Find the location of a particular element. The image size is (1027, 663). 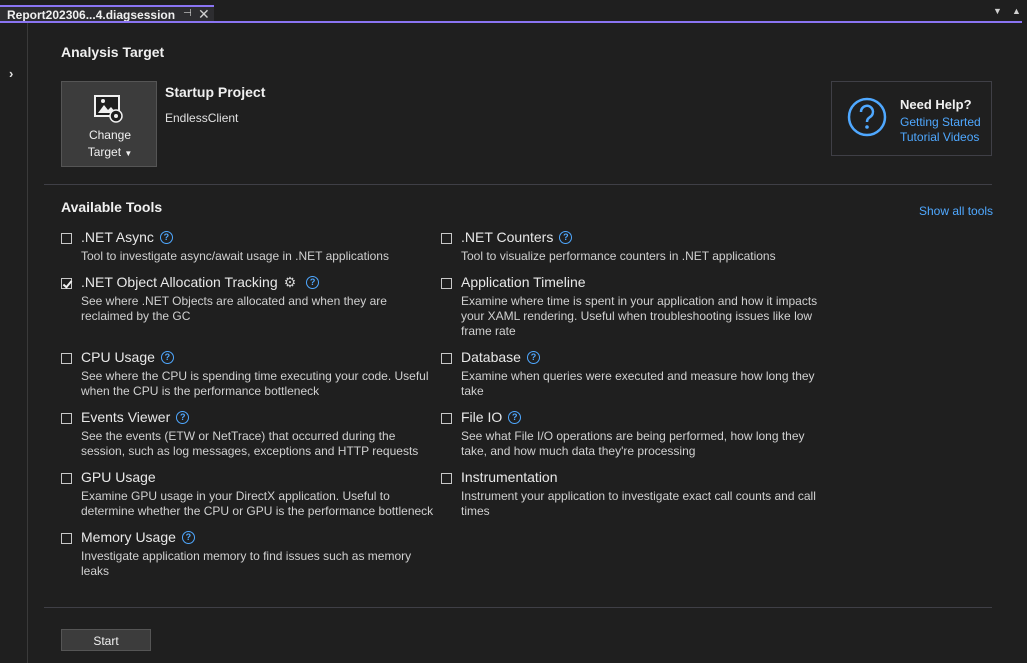

tutorial-videos-link: Tutorial Videos is located at coordinates (939, 137).